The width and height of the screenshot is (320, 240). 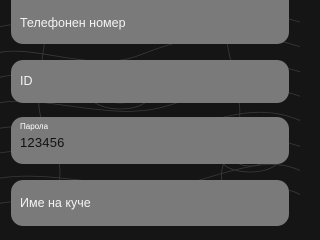 I want to click on password-label: Парола, so click(x=34, y=126).